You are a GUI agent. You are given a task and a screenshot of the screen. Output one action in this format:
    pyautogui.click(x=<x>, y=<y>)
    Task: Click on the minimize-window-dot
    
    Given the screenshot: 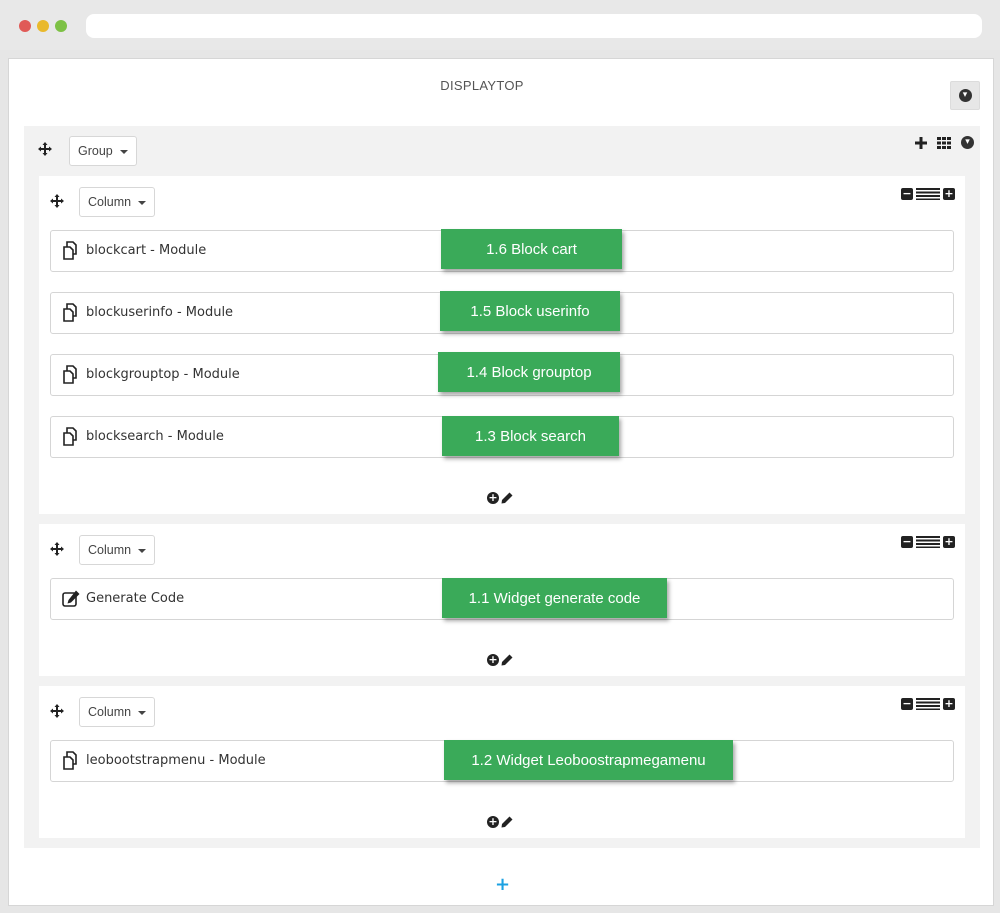 What is the action you would take?
    pyautogui.click(x=43, y=26)
    